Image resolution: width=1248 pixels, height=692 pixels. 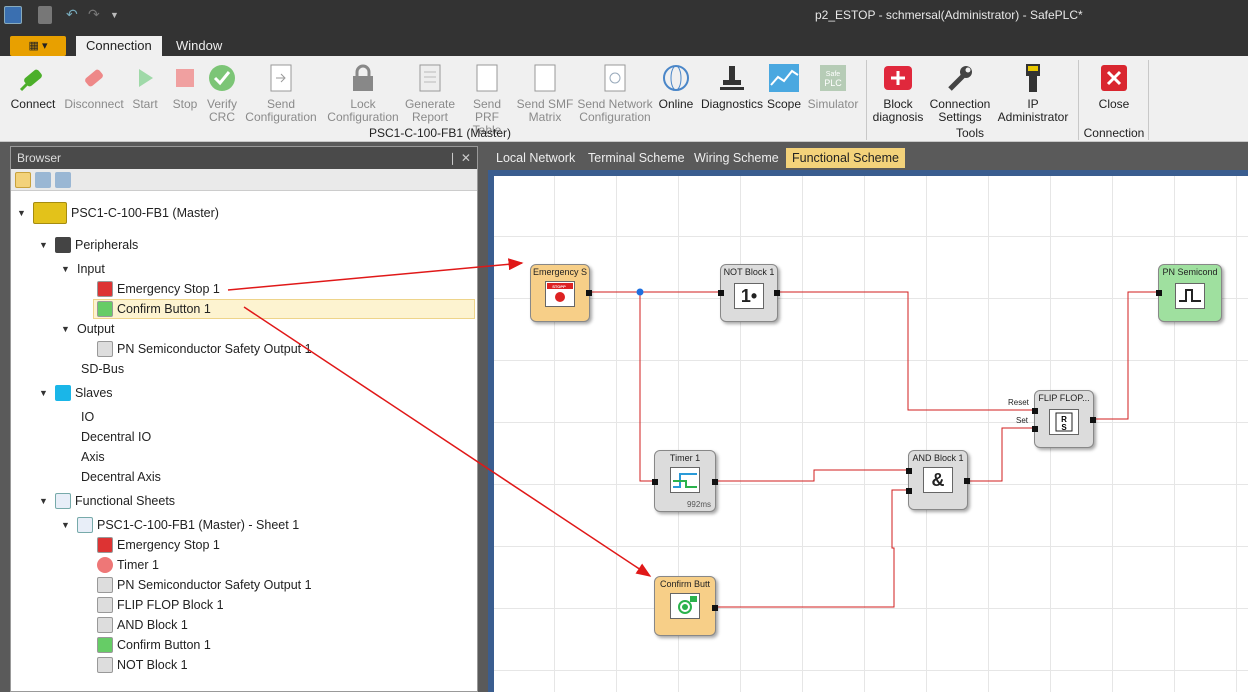 What do you see at coordinates (1064, 427) in the screenshot?
I see `svg-text: S` at bounding box center [1064, 427].